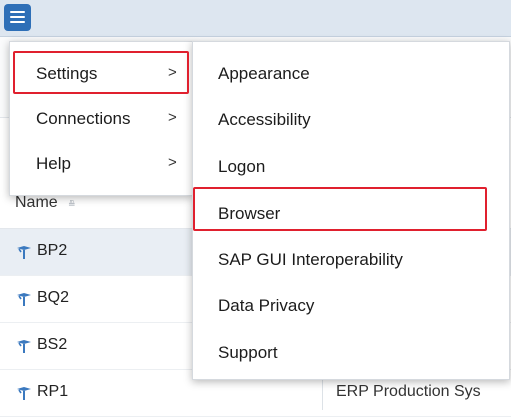 This screenshot has width=511, height=417. I want to click on submenu-item-data-privacy: Data Privacy, so click(266, 306).